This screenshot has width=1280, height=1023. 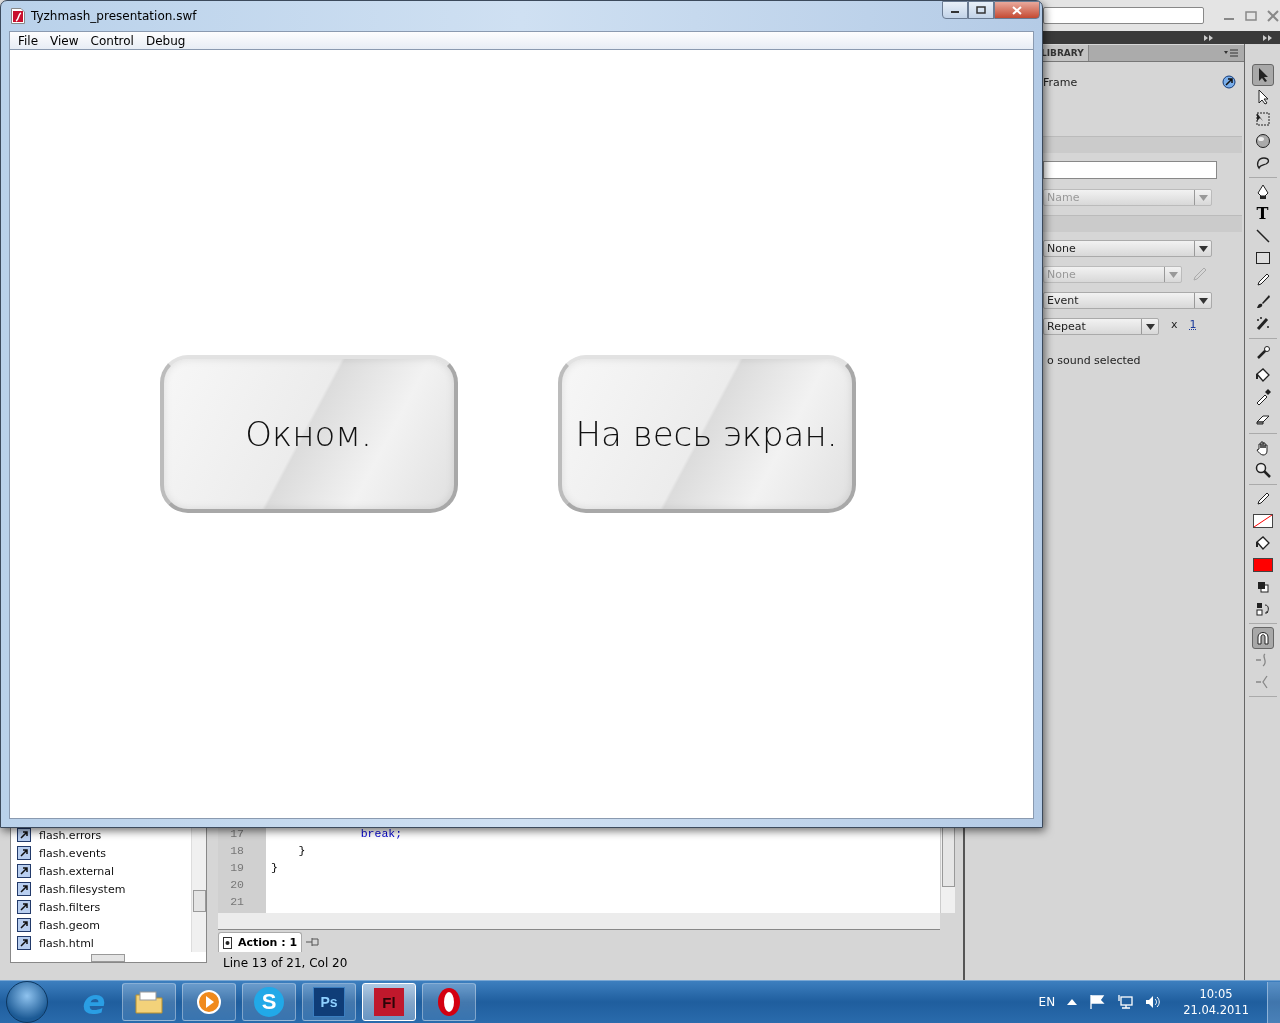 I want to click on lasso-icon, so click(x=1262, y=163).